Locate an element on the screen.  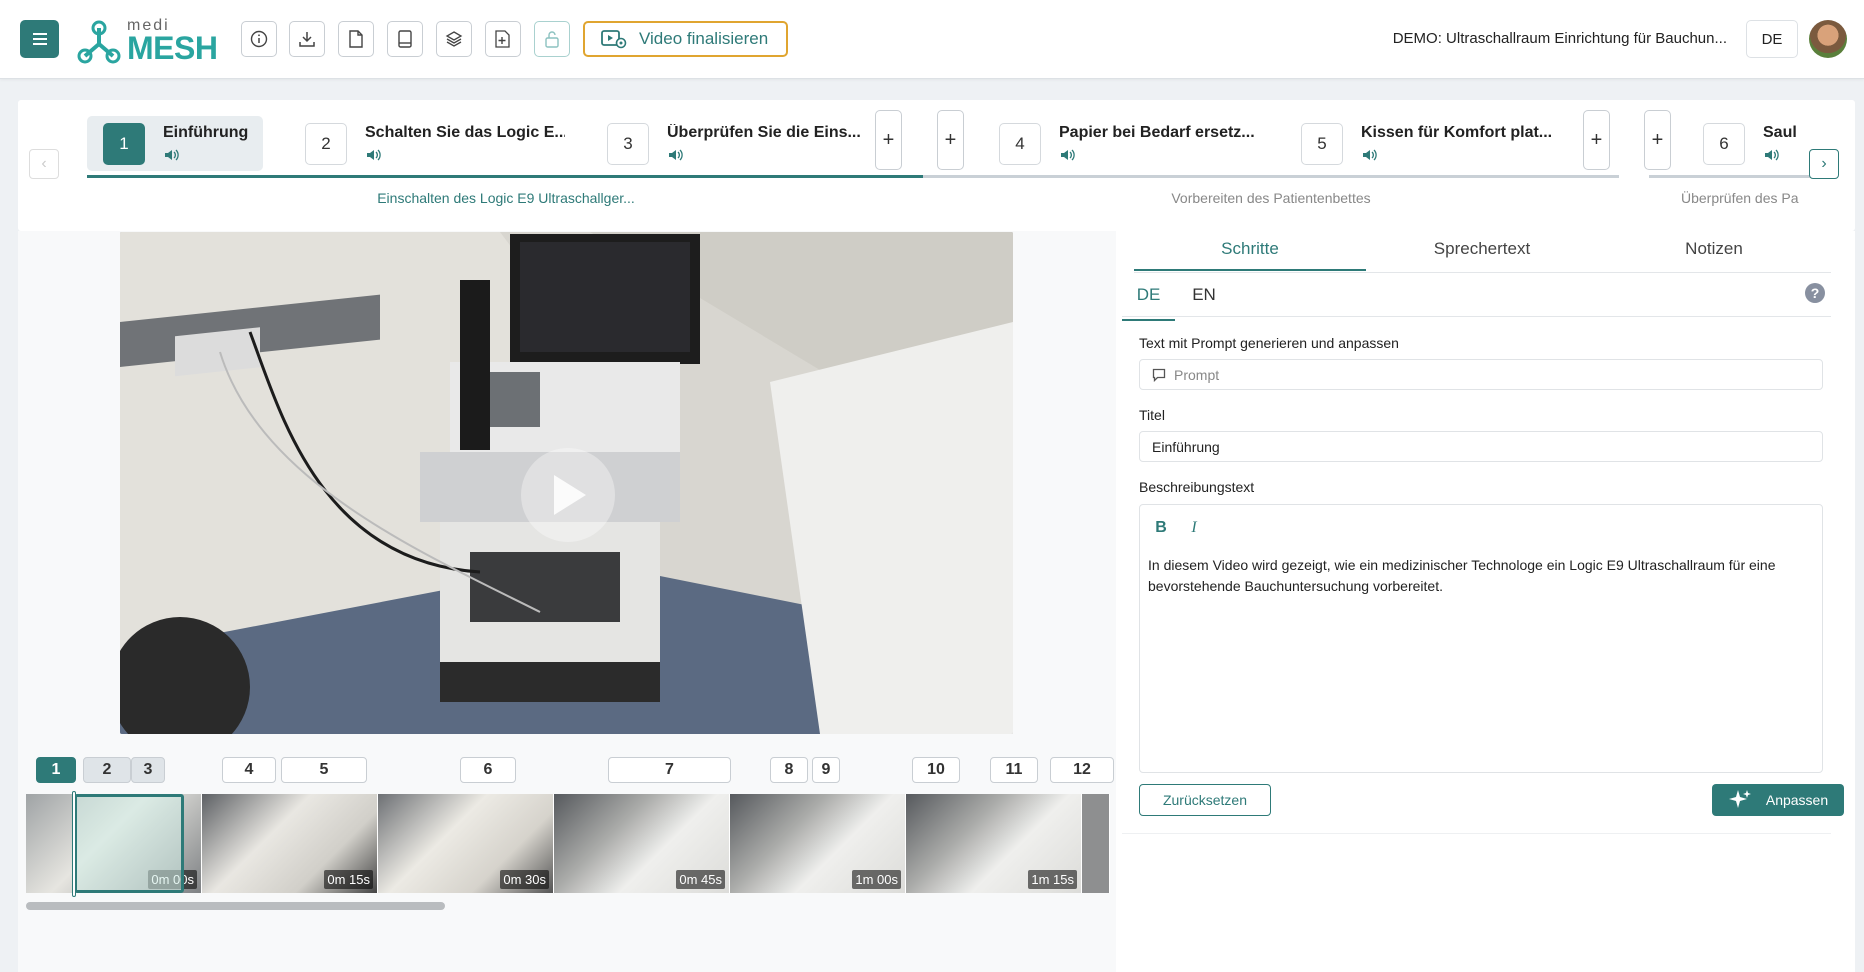
layers-button is located at coordinates (454, 39).